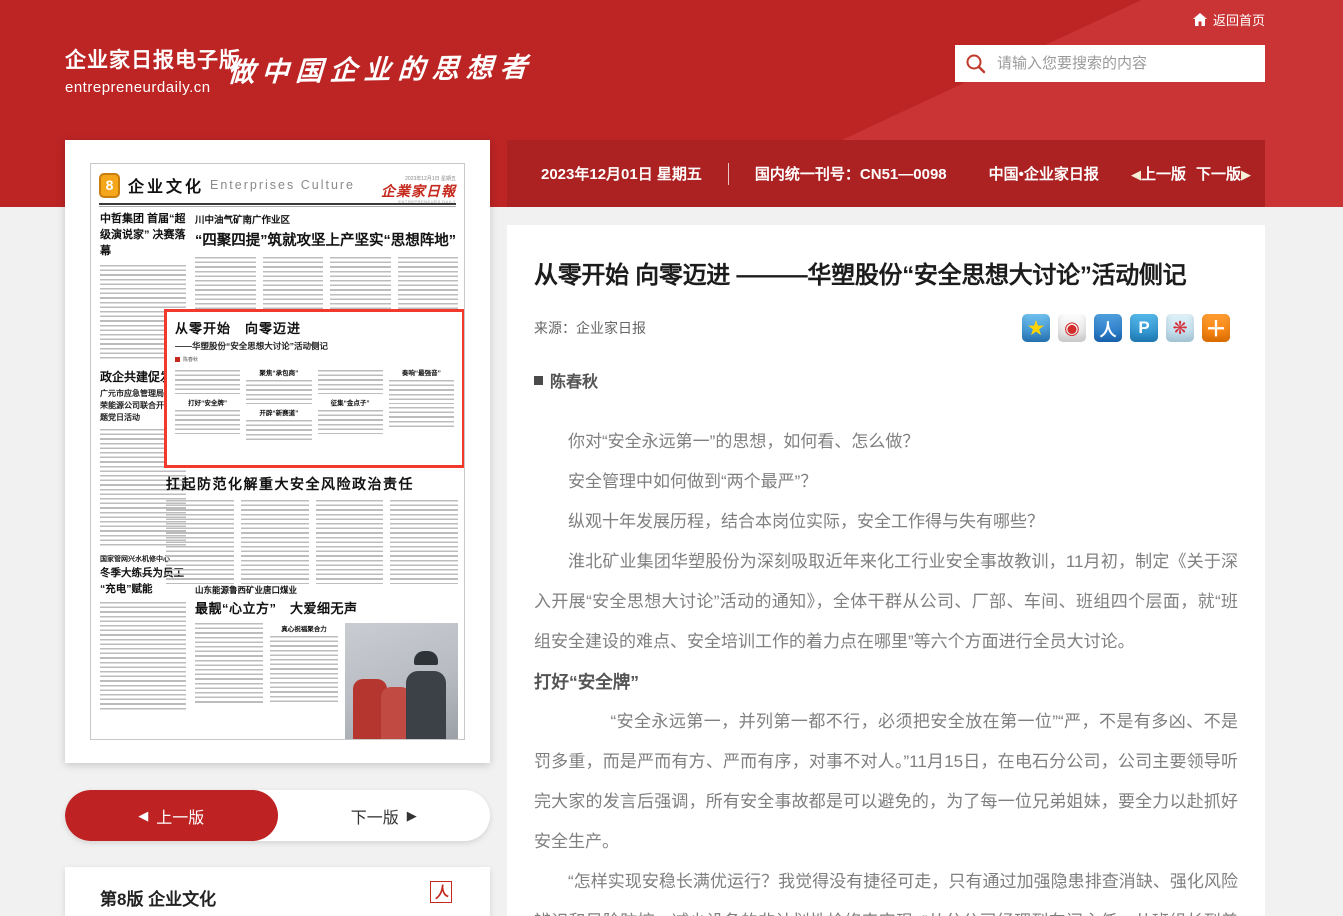 The height and width of the screenshot is (916, 1343). What do you see at coordinates (1036, 328) in the screenshot?
I see `qzone-icon: ★` at bounding box center [1036, 328].